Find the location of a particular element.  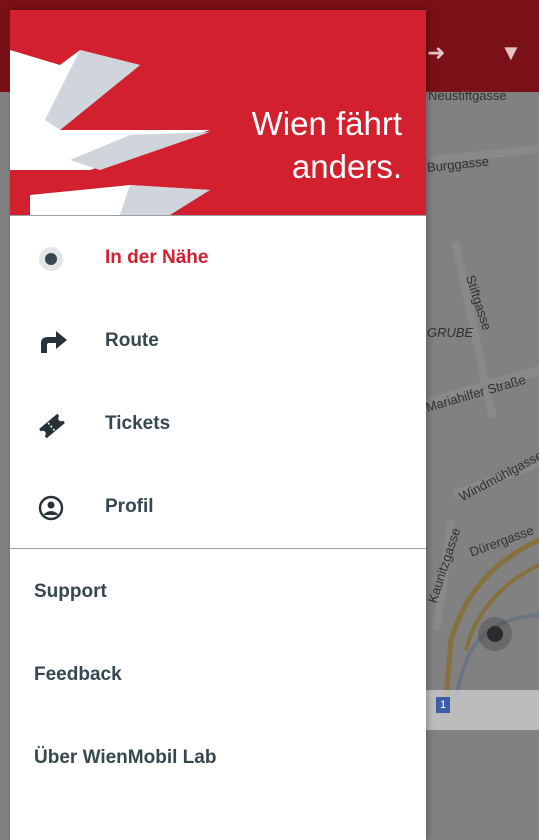

nav-item-profile: Profil is located at coordinates (218, 507).